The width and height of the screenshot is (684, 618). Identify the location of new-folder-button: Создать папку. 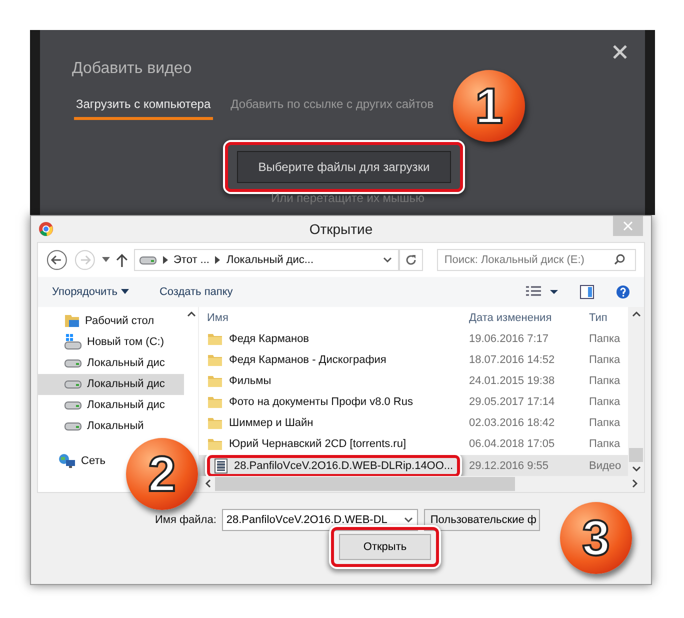
(196, 292).